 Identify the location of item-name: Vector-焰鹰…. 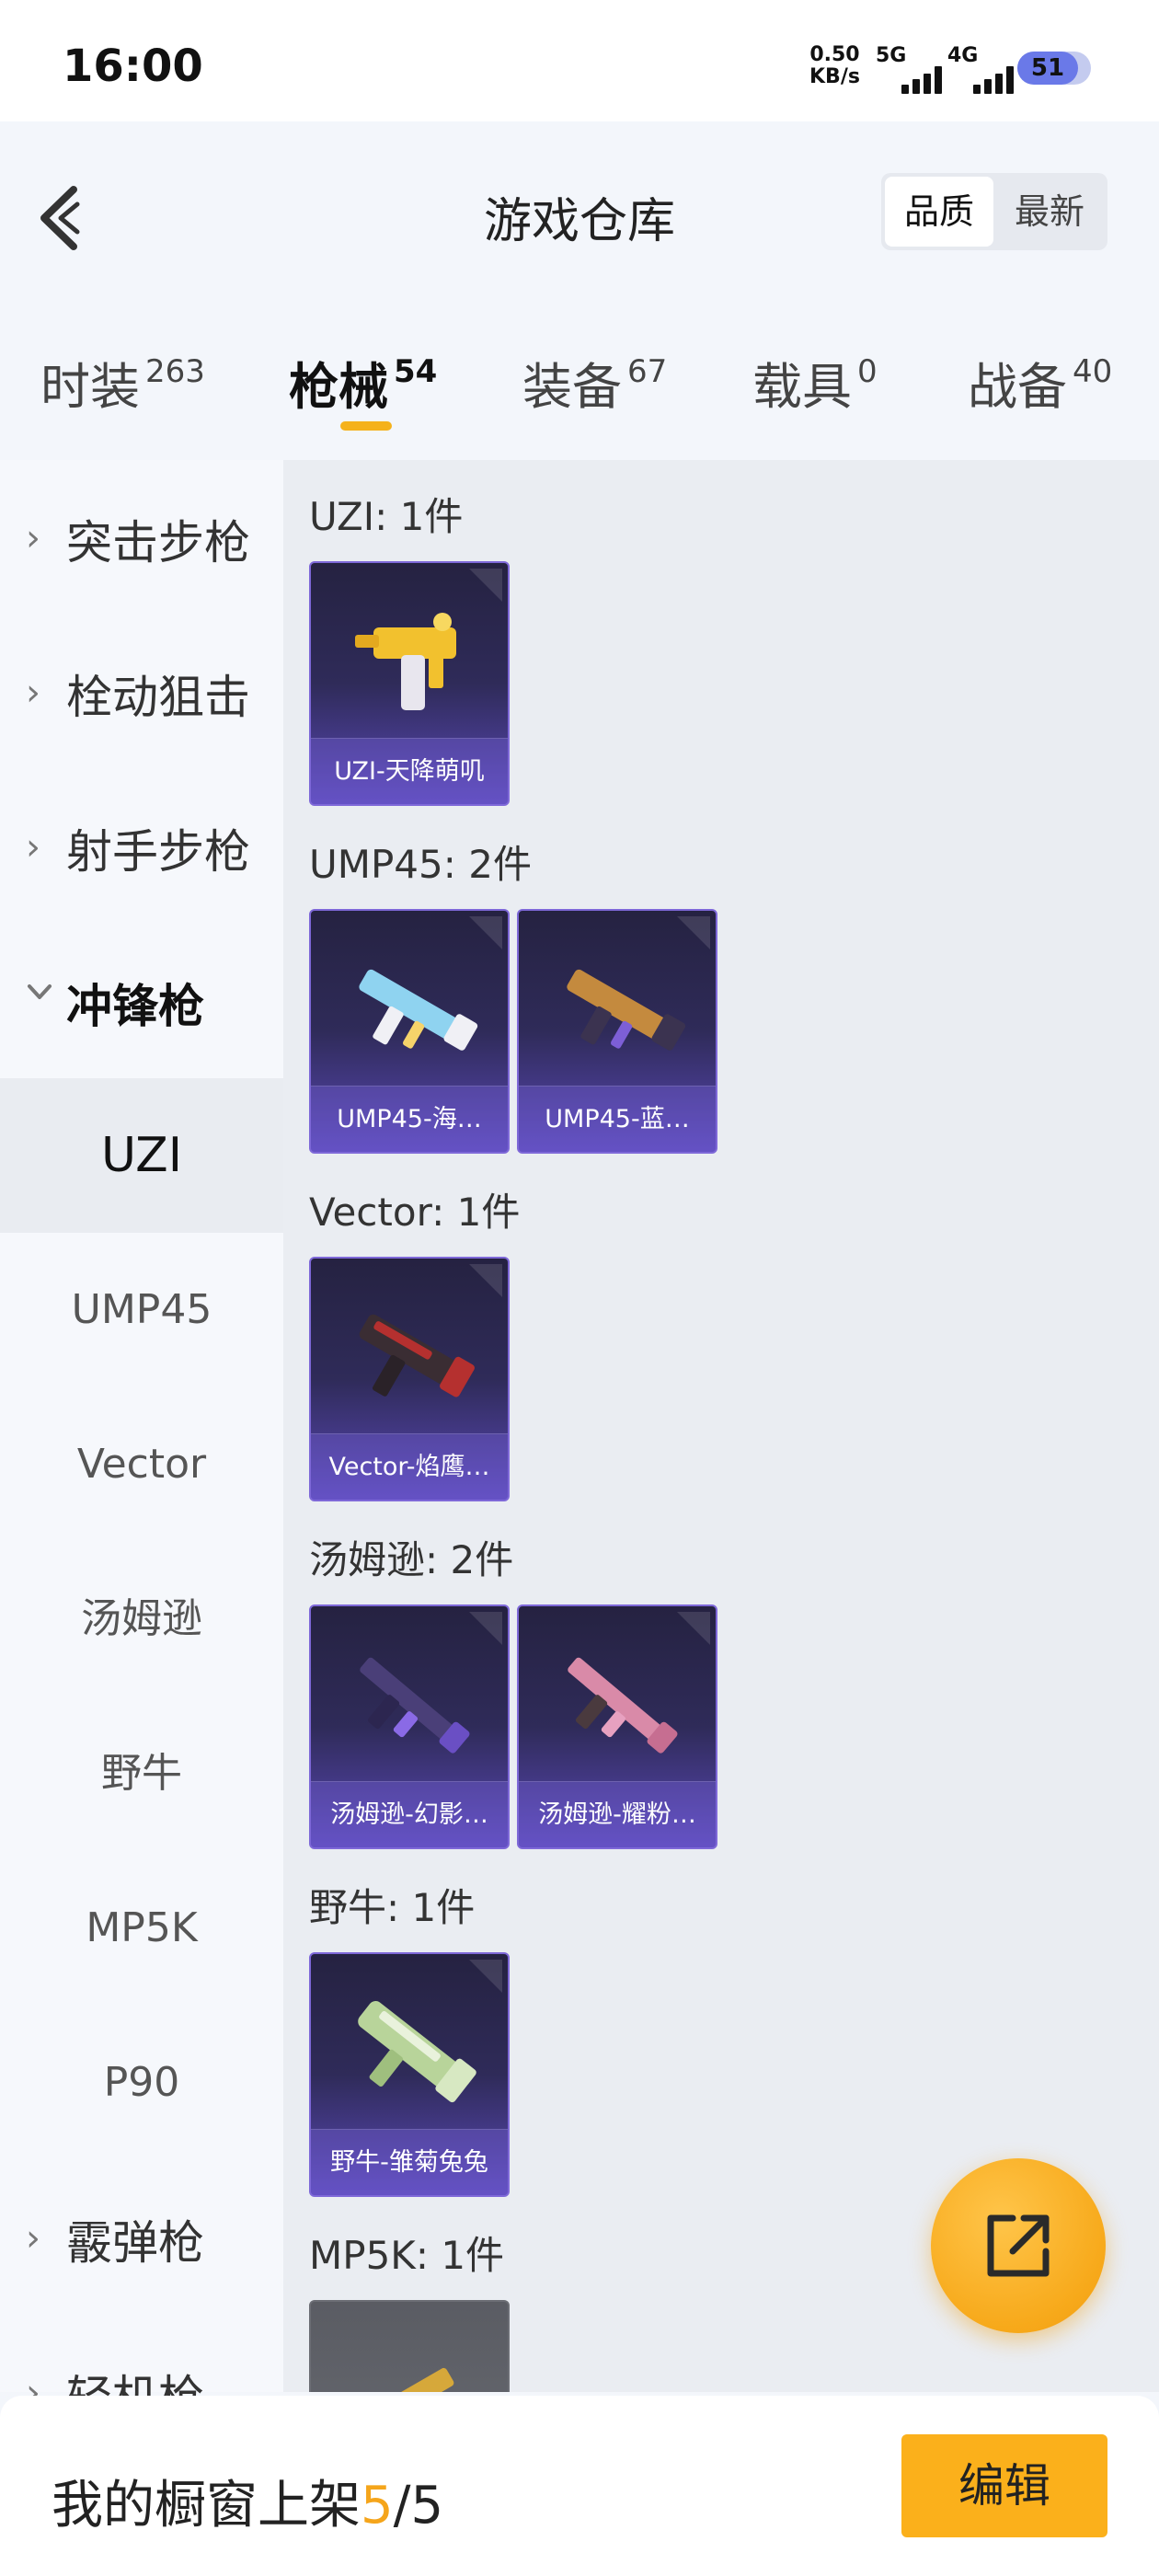
(409, 1466).